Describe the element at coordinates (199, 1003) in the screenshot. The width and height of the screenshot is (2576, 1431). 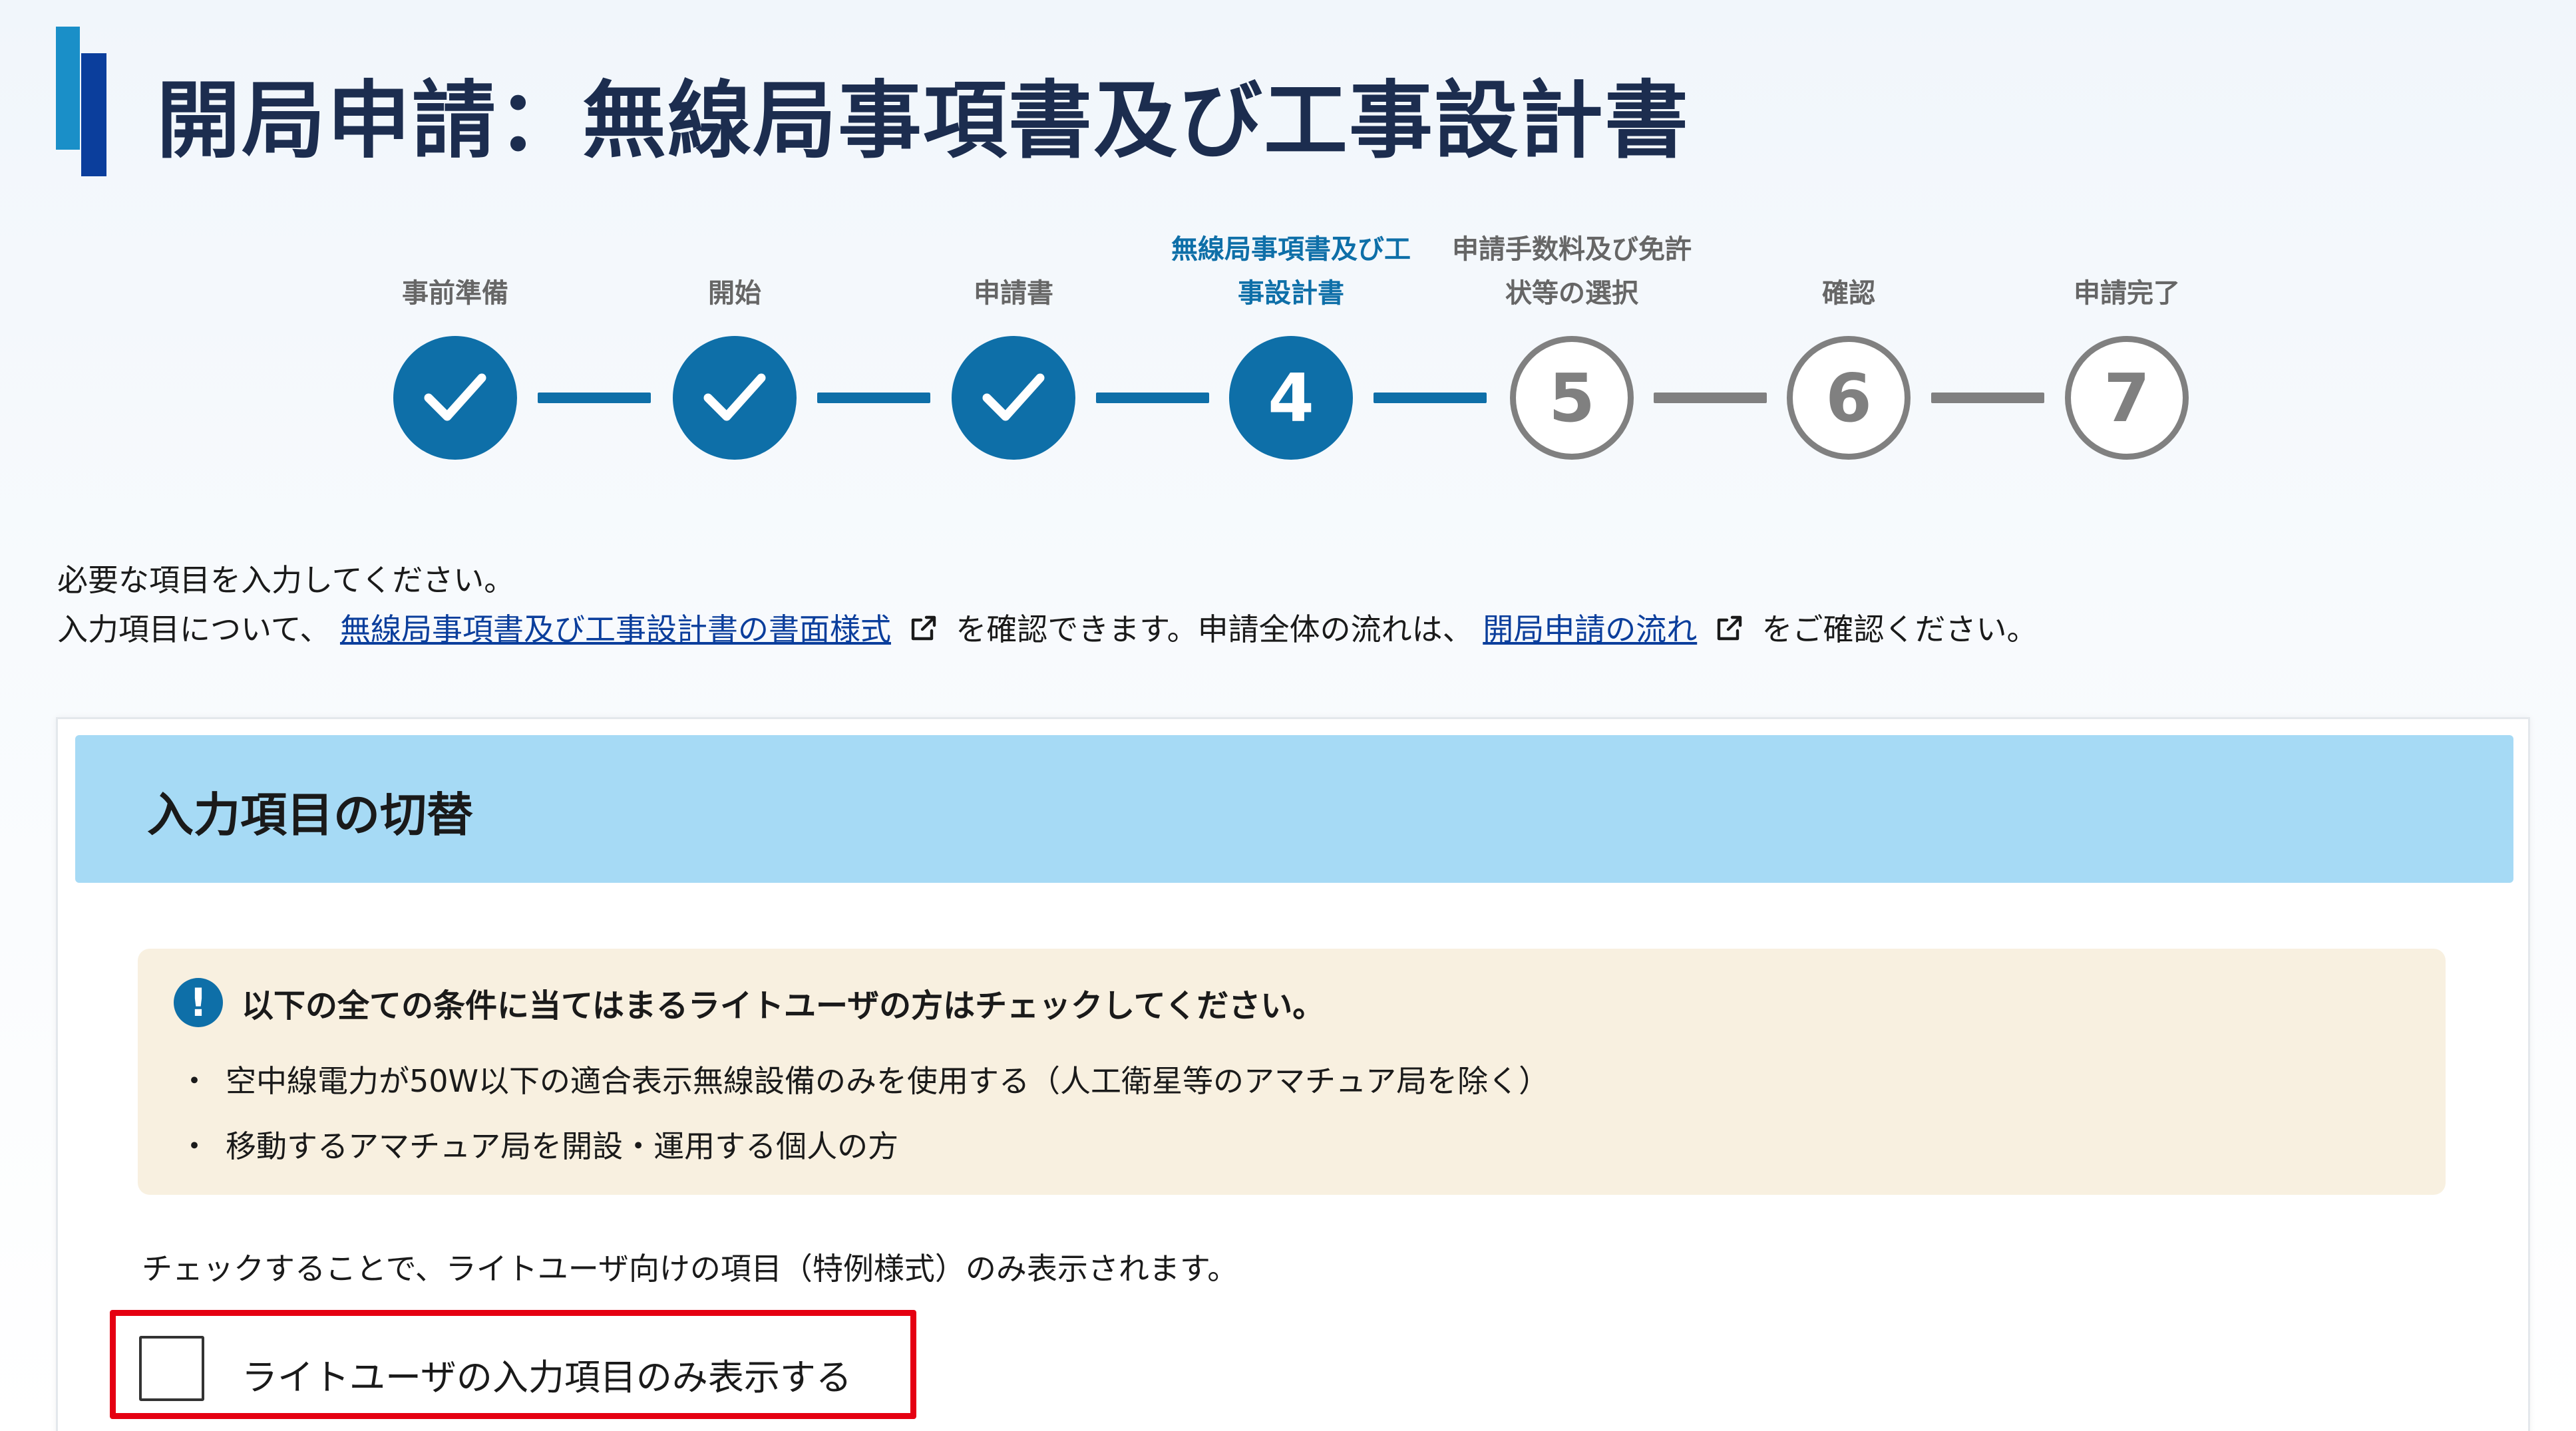
I see `exclamation-icon: !` at that location.